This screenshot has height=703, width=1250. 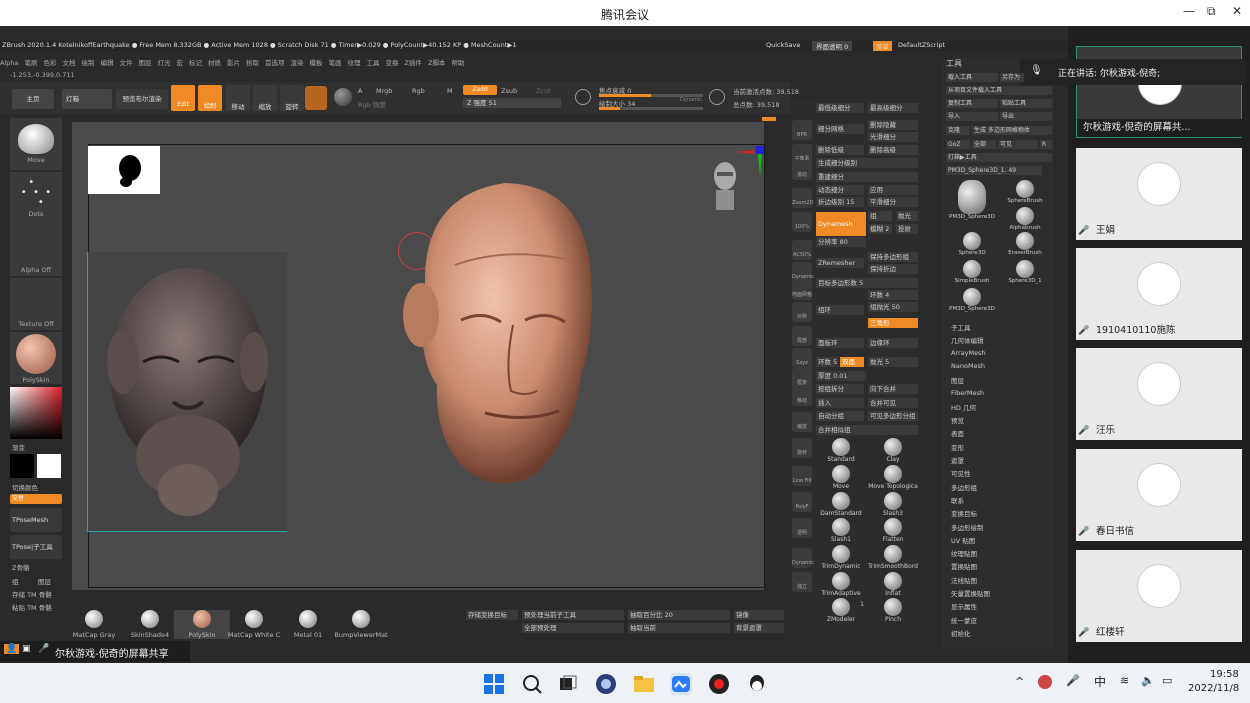 I want to click on layer-button: 图层, so click(x=44, y=581).